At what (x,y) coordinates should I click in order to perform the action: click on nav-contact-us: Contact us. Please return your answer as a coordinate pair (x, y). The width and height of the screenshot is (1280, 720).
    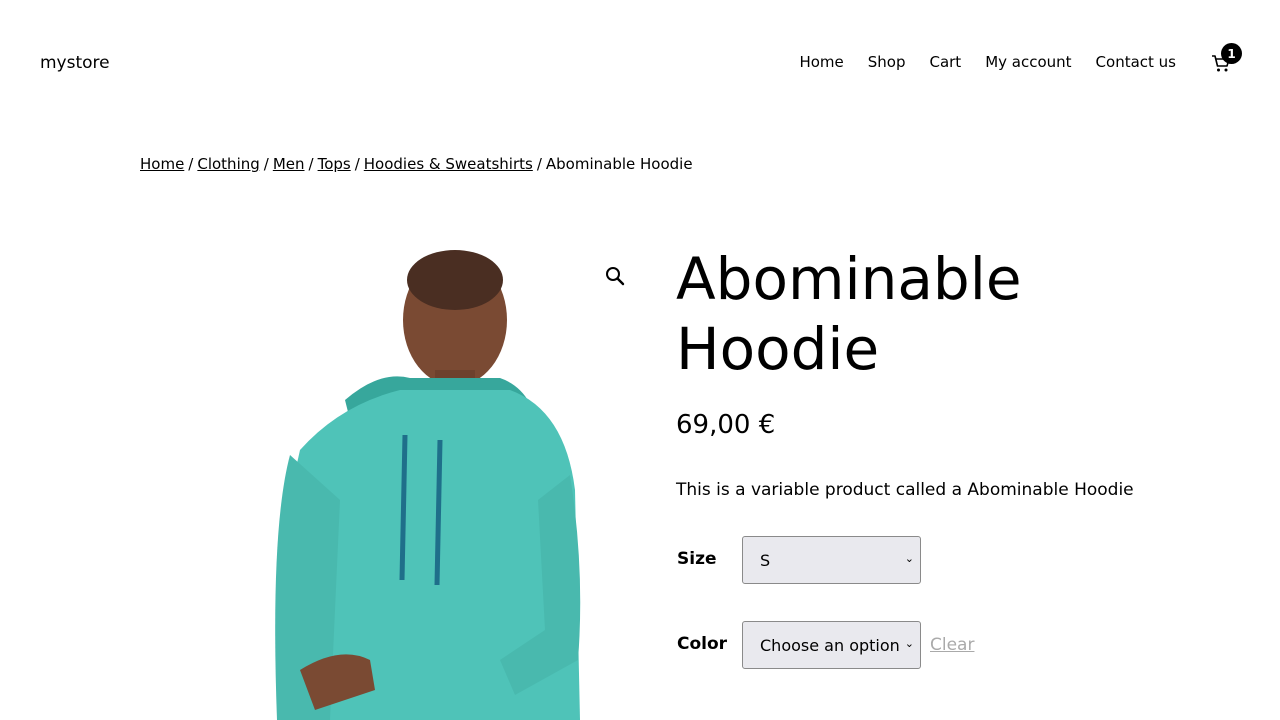
    Looking at the image, I should click on (1136, 62).